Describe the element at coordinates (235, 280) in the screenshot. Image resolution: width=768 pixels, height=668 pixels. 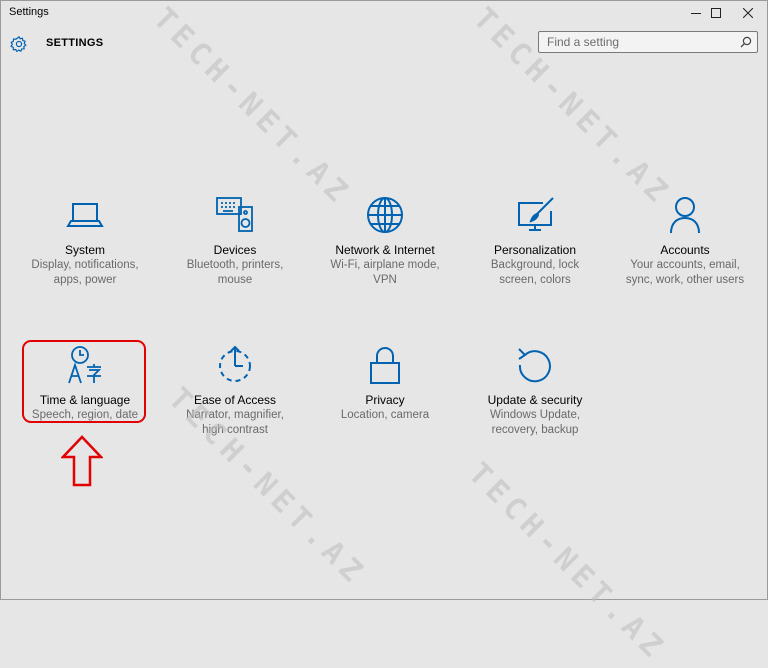
I see `tile-desc-line: mouse` at that location.